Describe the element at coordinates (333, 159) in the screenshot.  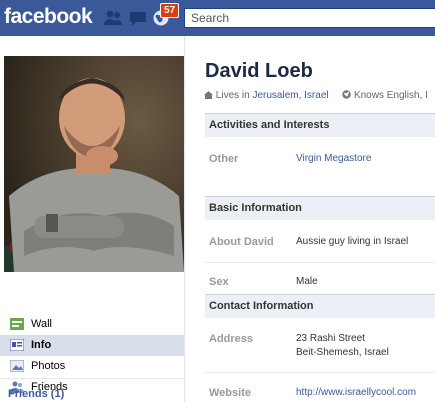
I see `row-value-other: Virgin Megastore` at that location.